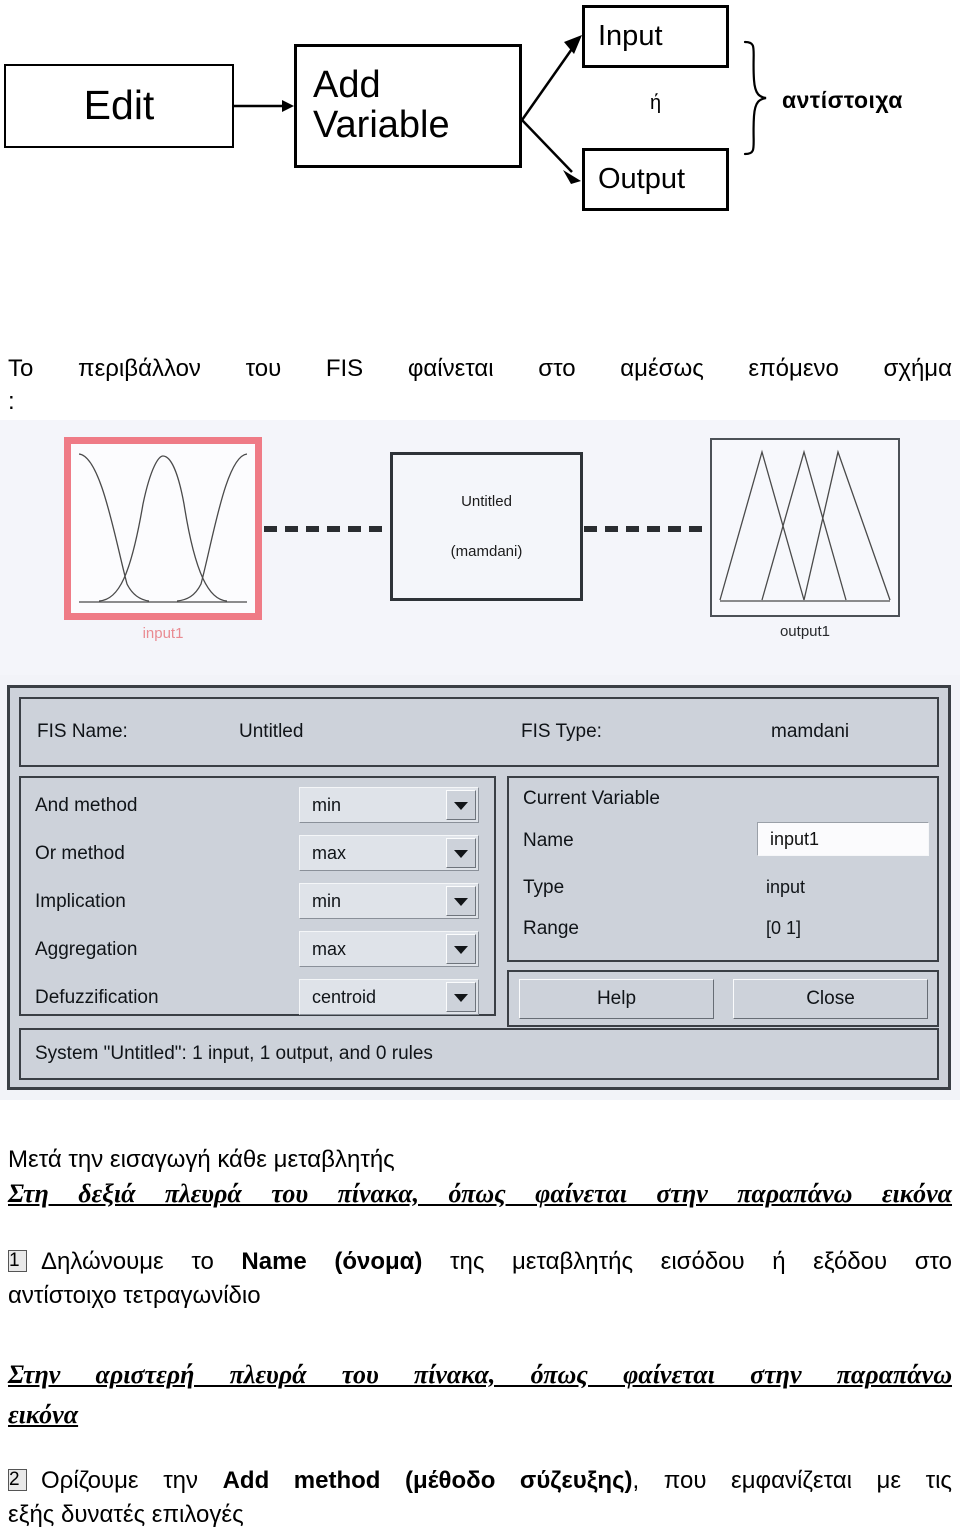 Image resolution: width=960 pixels, height=1532 pixels. Describe the element at coordinates (134, 1296) in the screenshot. I see `item-1-second-line: αντίστοιχο τετραγωνίδιο` at that location.